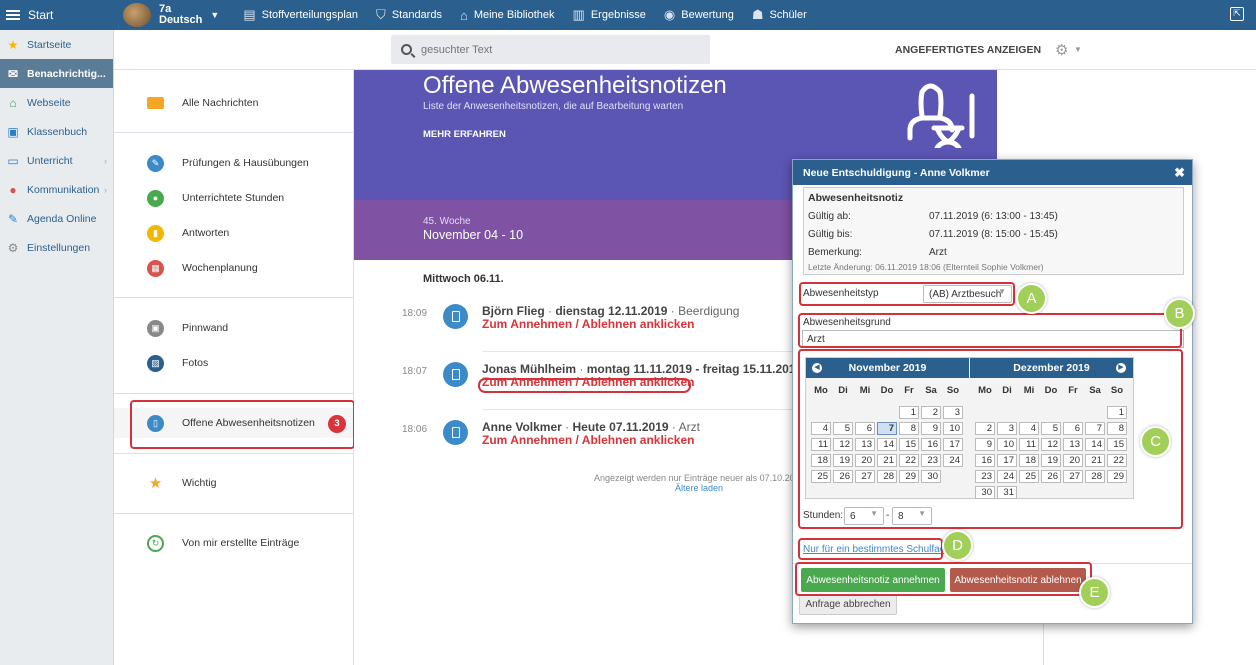 Image resolution: width=1256 pixels, height=665 pixels. Describe the element at coordinates (1007, 492) in the screenshot. I see `calendar-day: 31` at that location.